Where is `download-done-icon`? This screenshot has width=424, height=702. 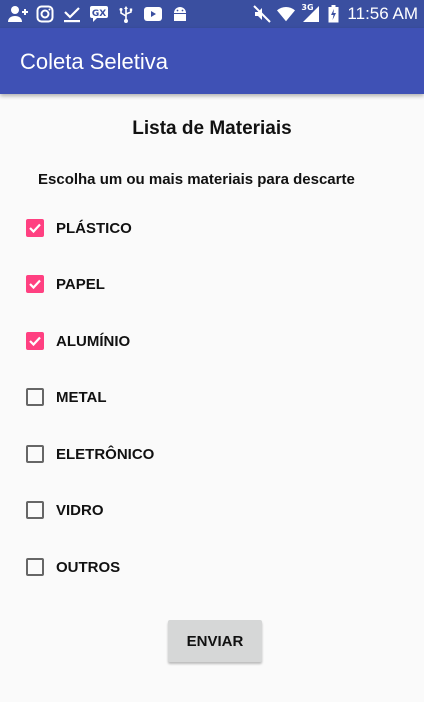 download-done-icon is located at coordinates (72, 14).